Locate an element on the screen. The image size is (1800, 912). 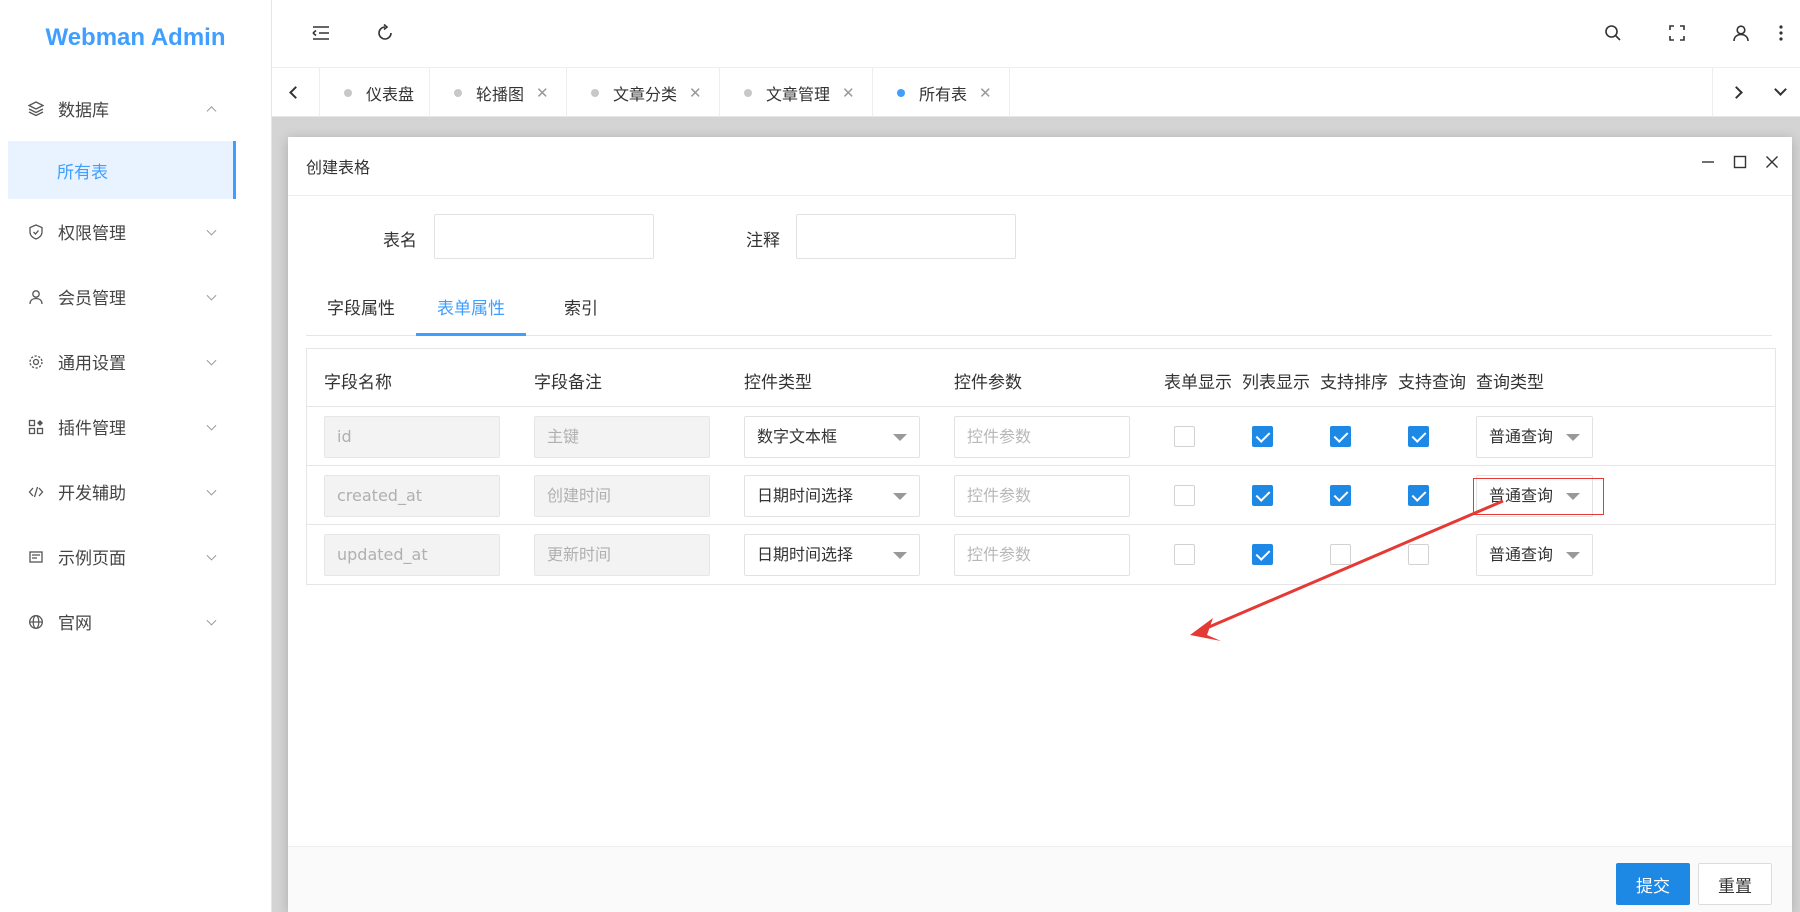
database-icon is located at coordinates (36, 108).